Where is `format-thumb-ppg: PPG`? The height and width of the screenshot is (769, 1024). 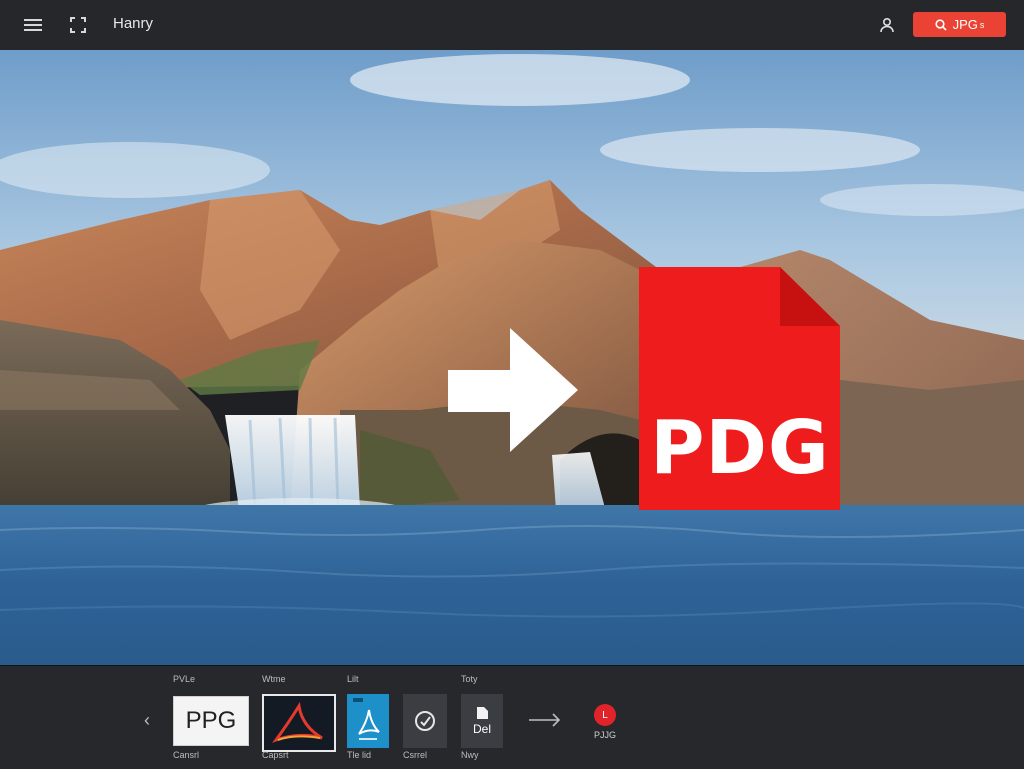
format-thumb-ppg: PPG is located at coordinates (211, 721).